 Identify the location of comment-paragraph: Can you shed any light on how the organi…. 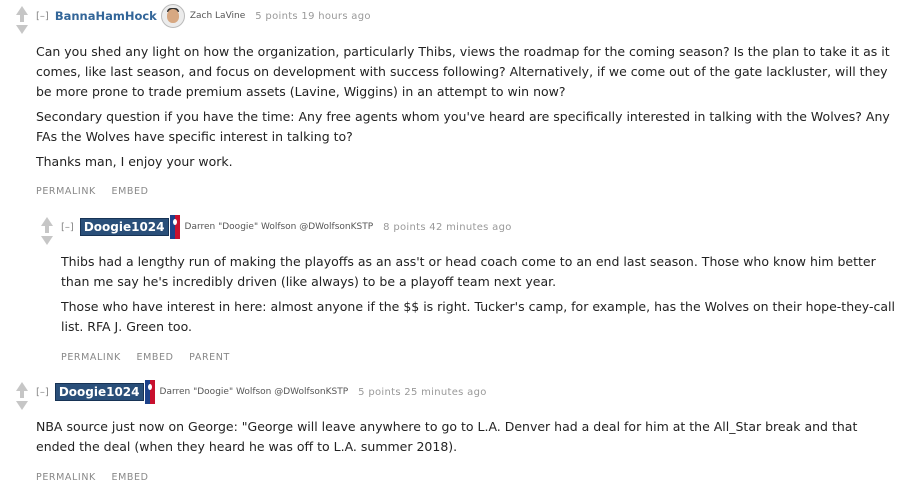
(463, 71).